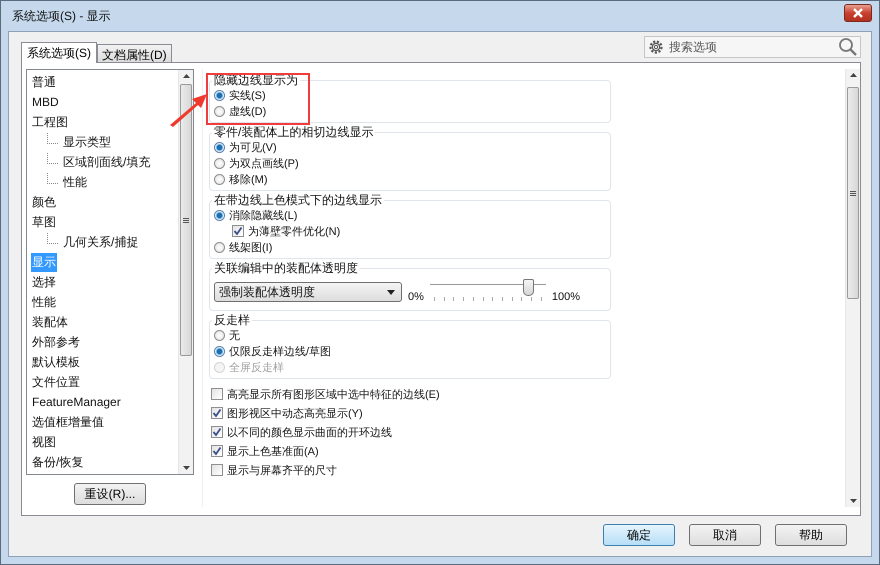 The width and height of the screenshot is (880, 565). Describe the element at coordinates (410, 163) in the screenshot. I see `radio-option: 为双点画线(P)` at that location.